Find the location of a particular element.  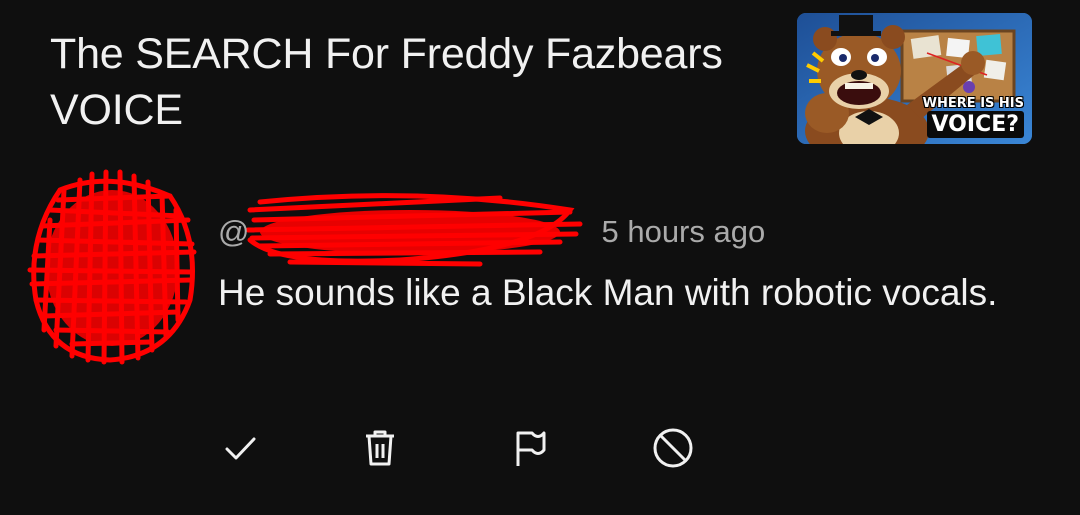

report-button is located at coordinates (530, 448).